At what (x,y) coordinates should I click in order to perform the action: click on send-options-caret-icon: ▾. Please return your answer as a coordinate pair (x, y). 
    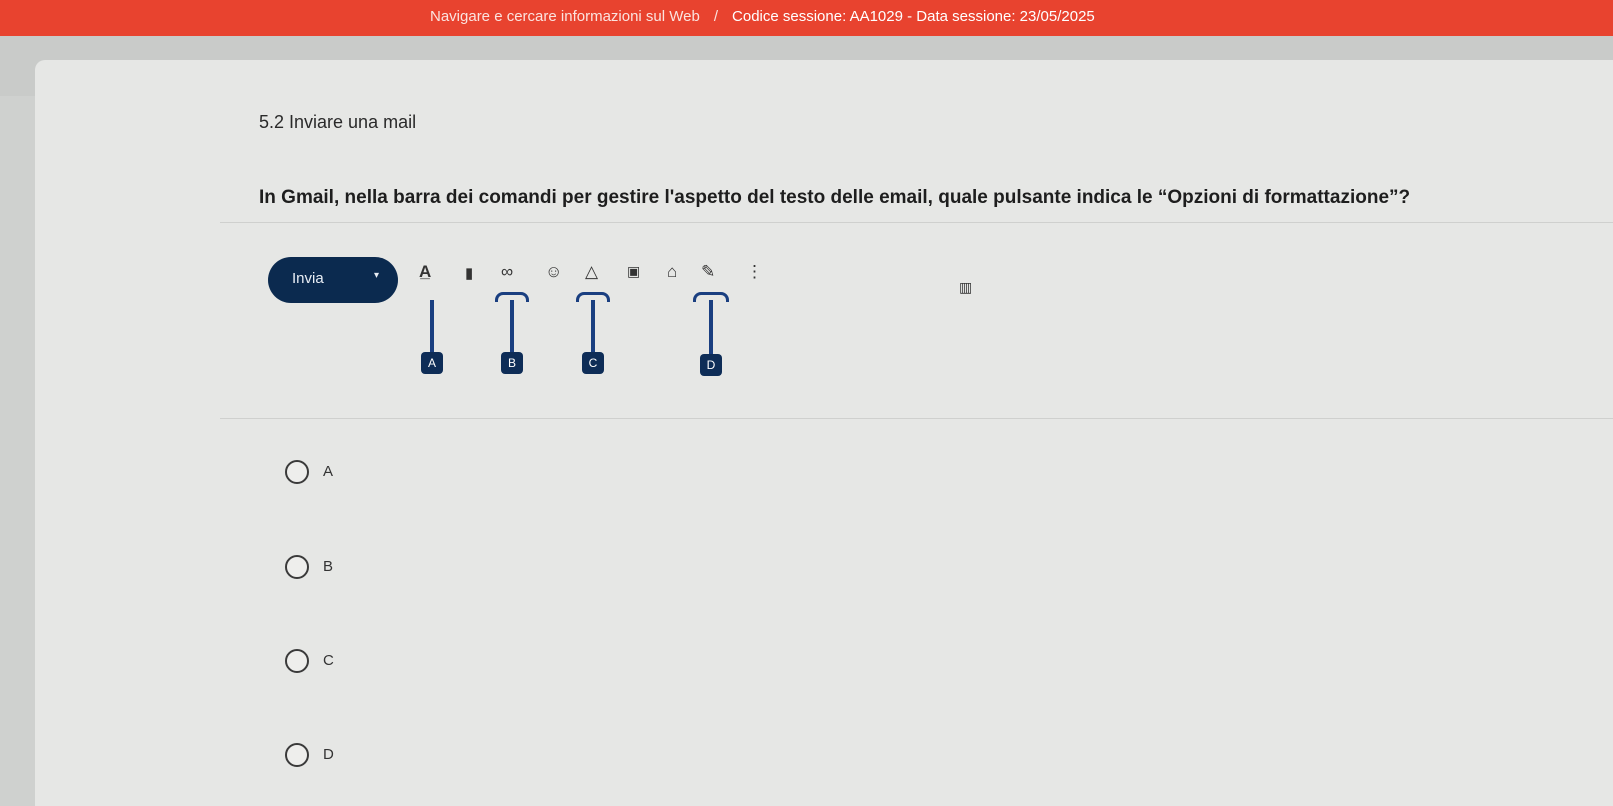
    Looking at the image, I should click on (377, 275).